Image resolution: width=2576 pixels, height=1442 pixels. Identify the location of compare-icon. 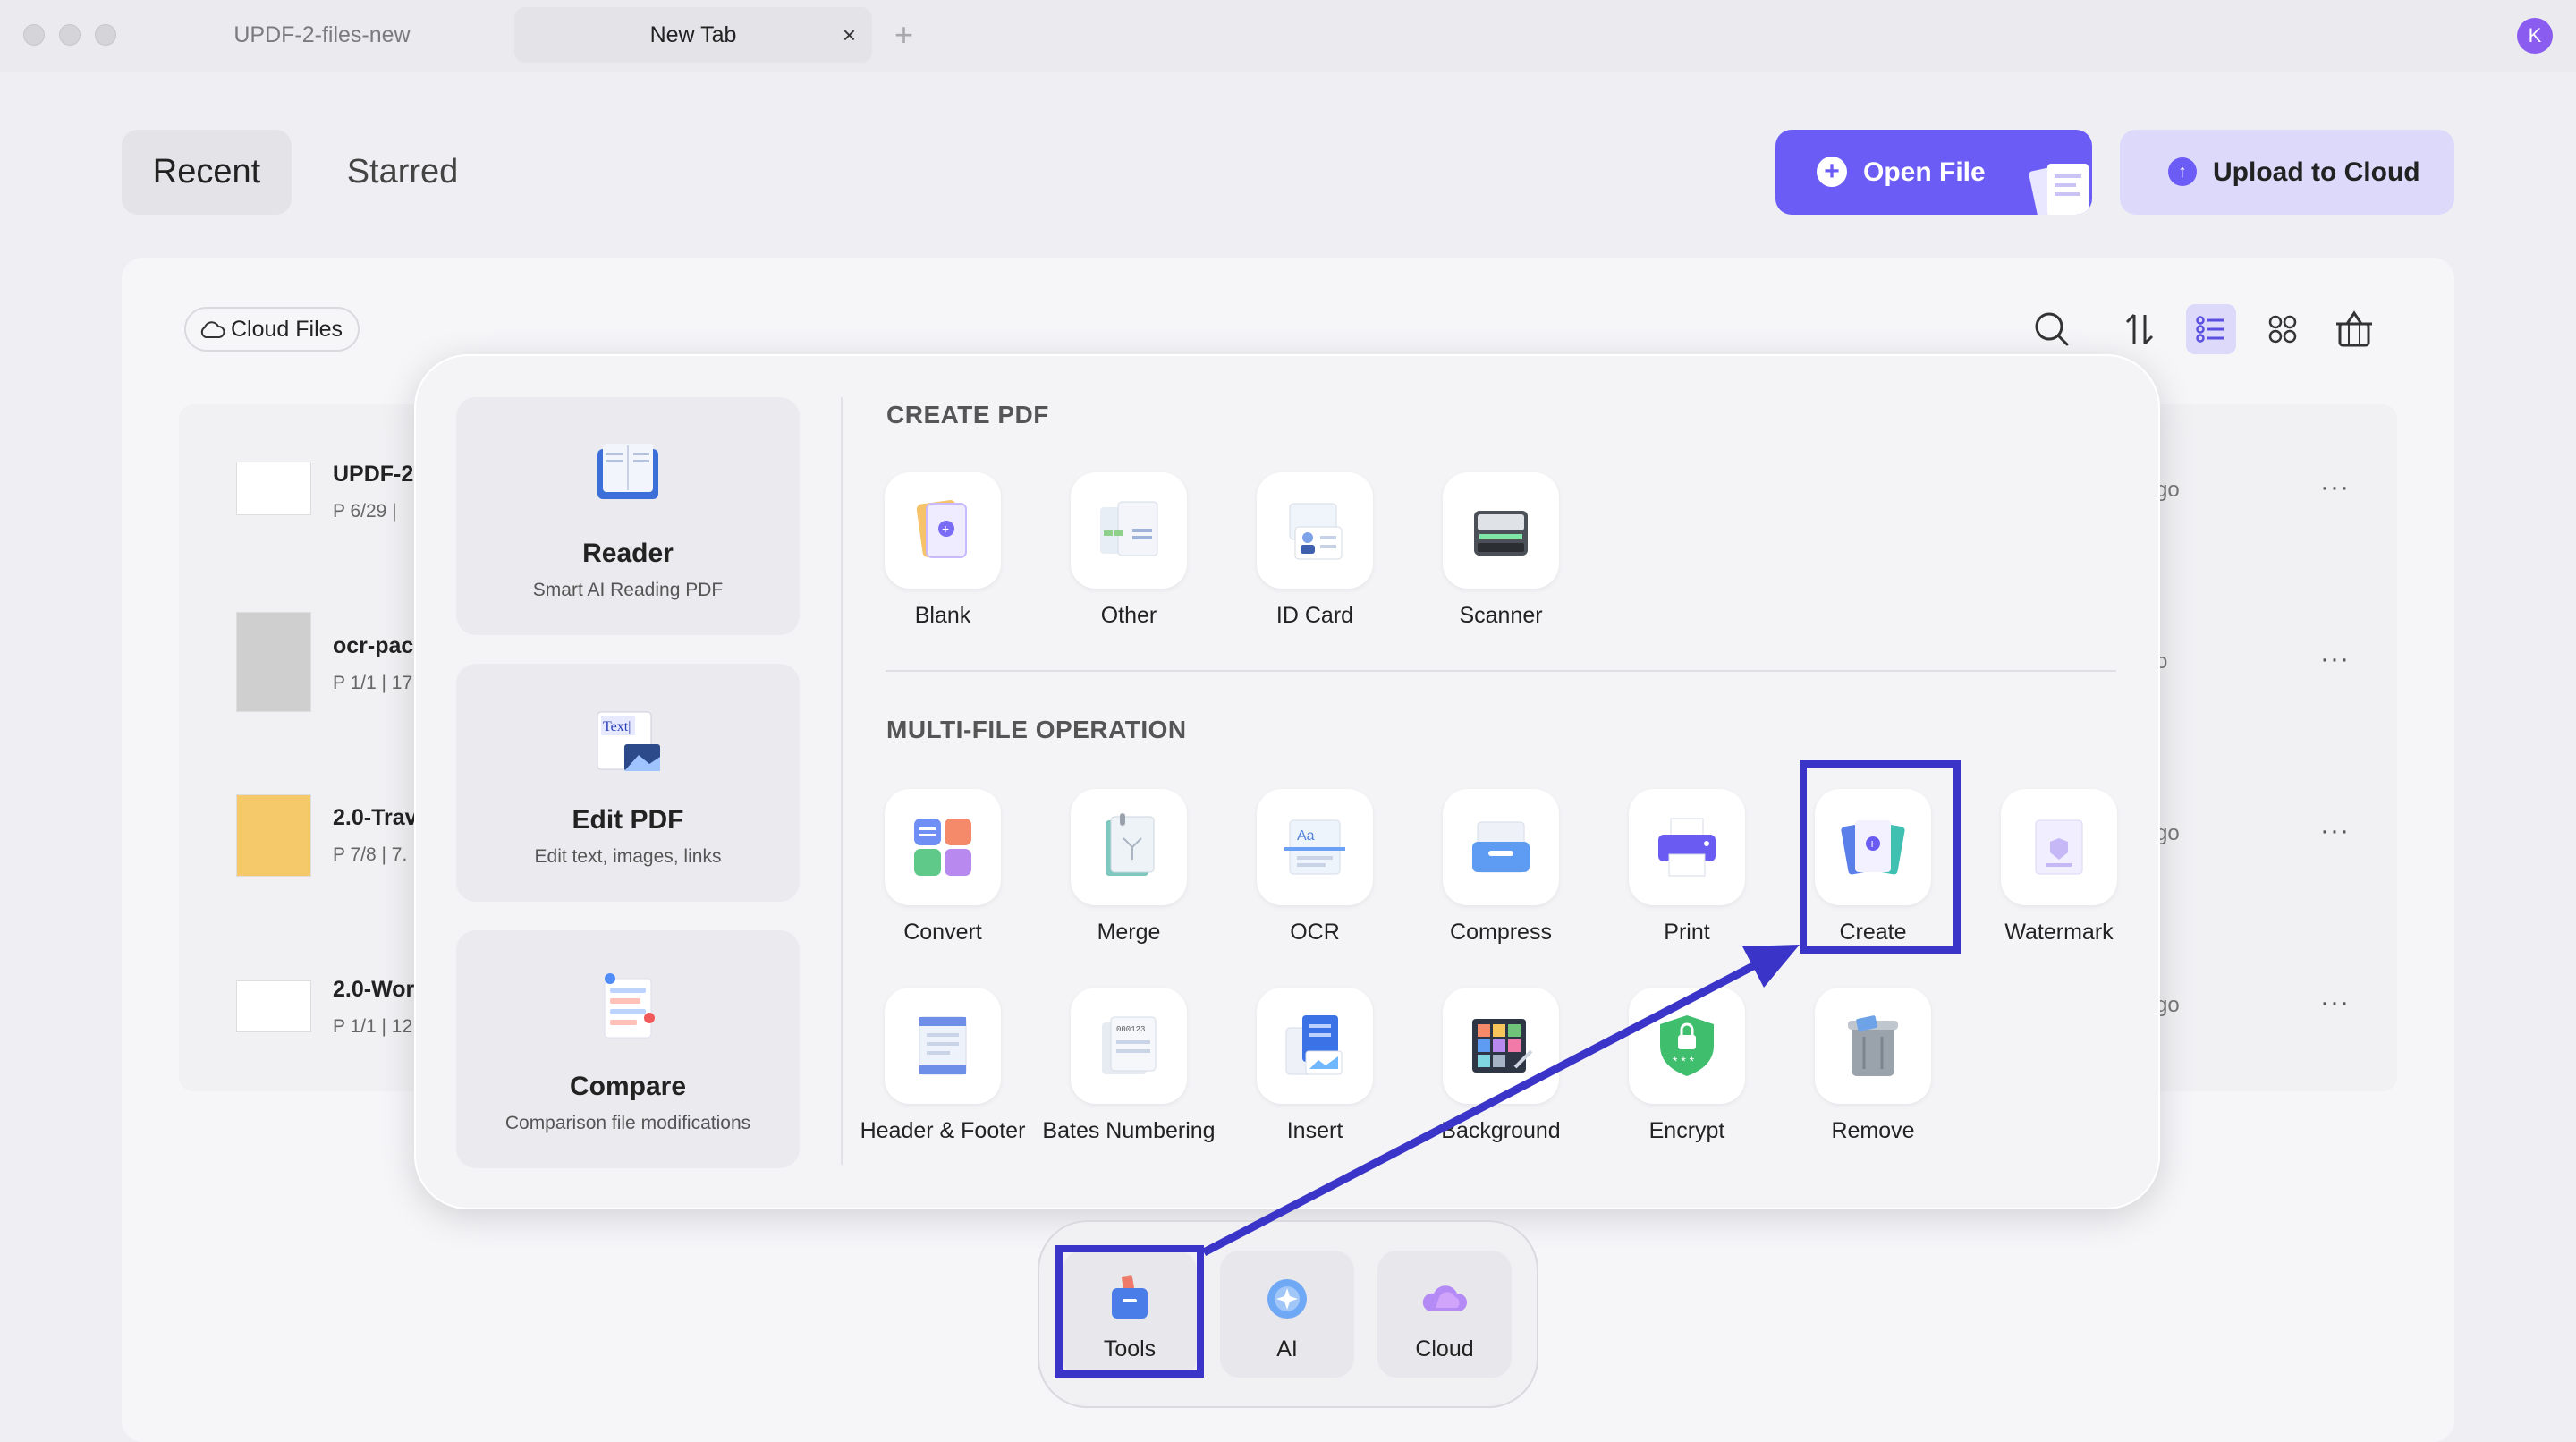
(629, 1006).